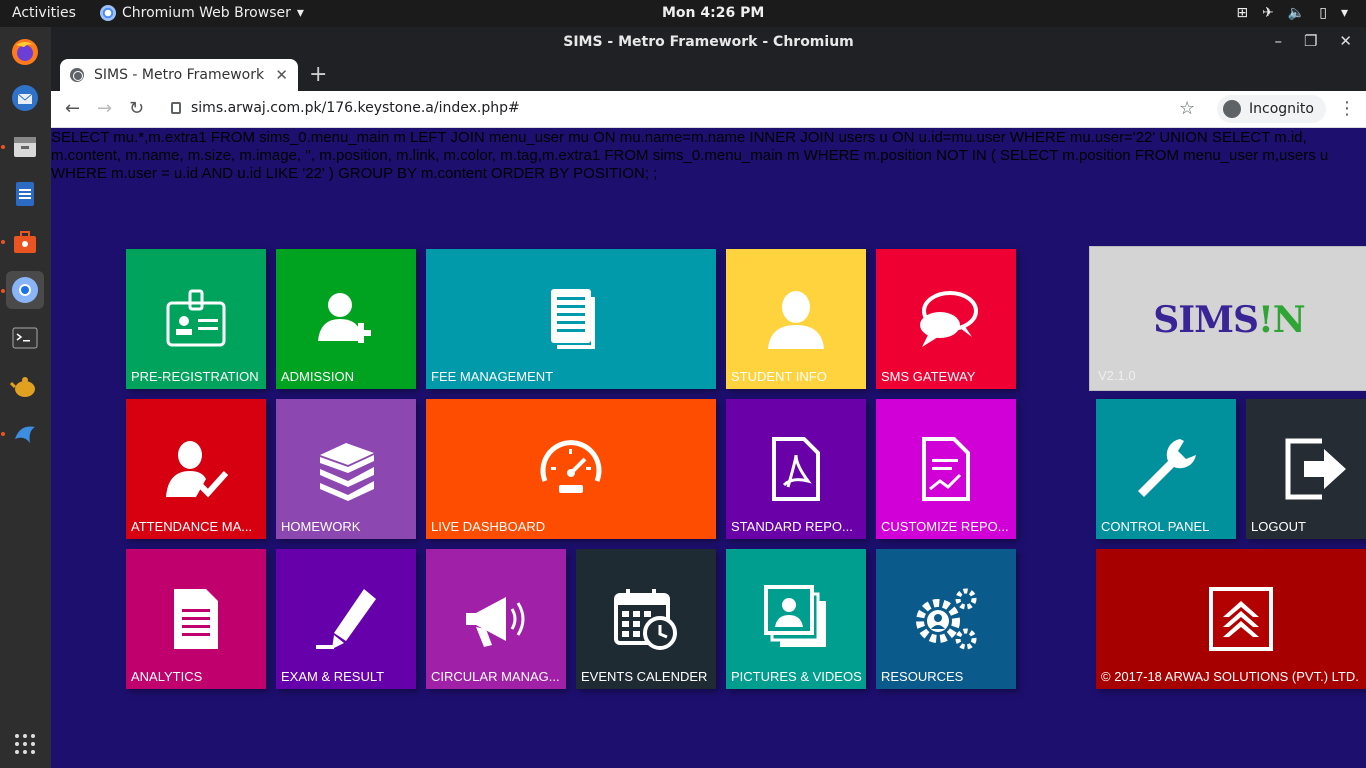 The width and height of the screenshot is (1366, 768). What do you see at coordinates (176, 108) in the screenshot?
I see `lock-icon` at bounding box center [176, 108].